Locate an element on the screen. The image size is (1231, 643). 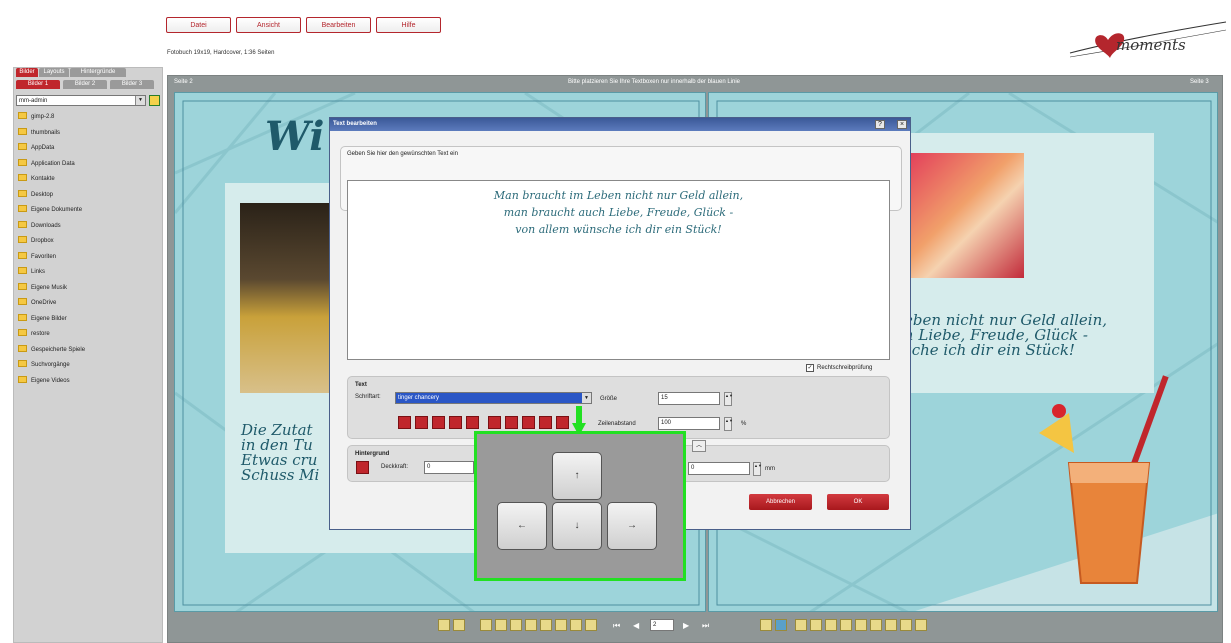
next-page-icon: ▶ is located at coordinates (686, 625).